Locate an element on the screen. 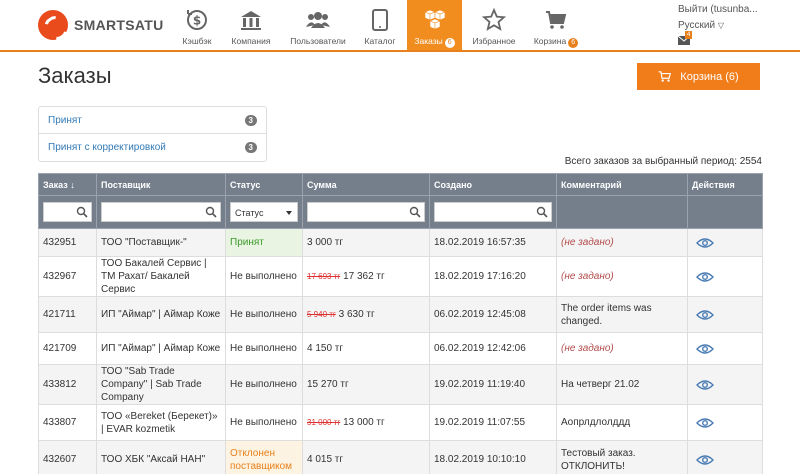  brand-logo: SMARTSATU is located at coordinates (101, 25).